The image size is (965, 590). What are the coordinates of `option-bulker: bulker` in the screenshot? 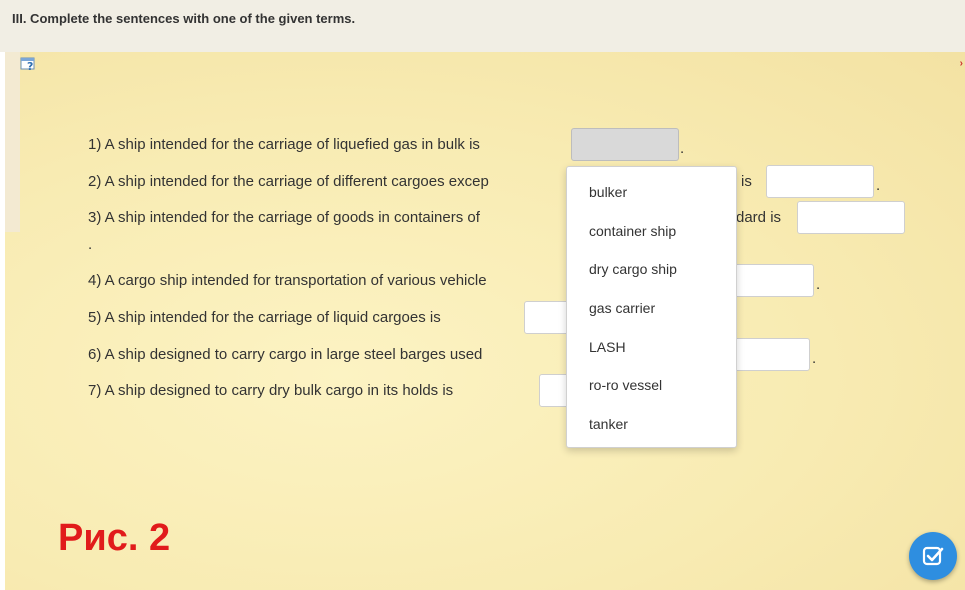 It's located at (608, 192).